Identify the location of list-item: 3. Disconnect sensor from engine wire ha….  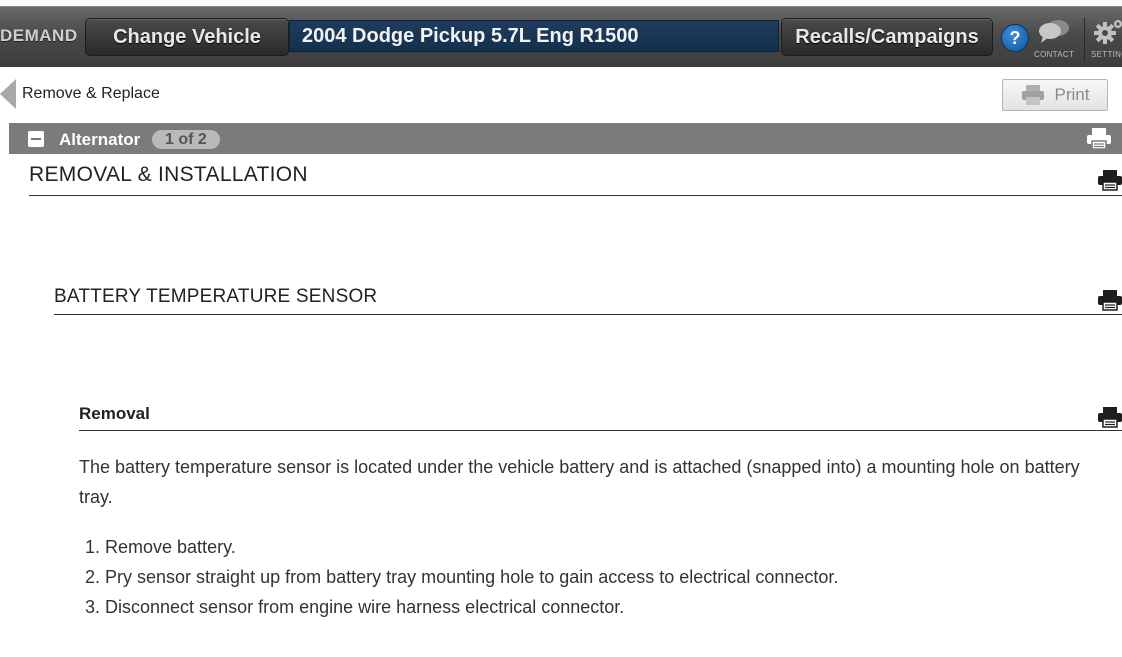
(355, 607).